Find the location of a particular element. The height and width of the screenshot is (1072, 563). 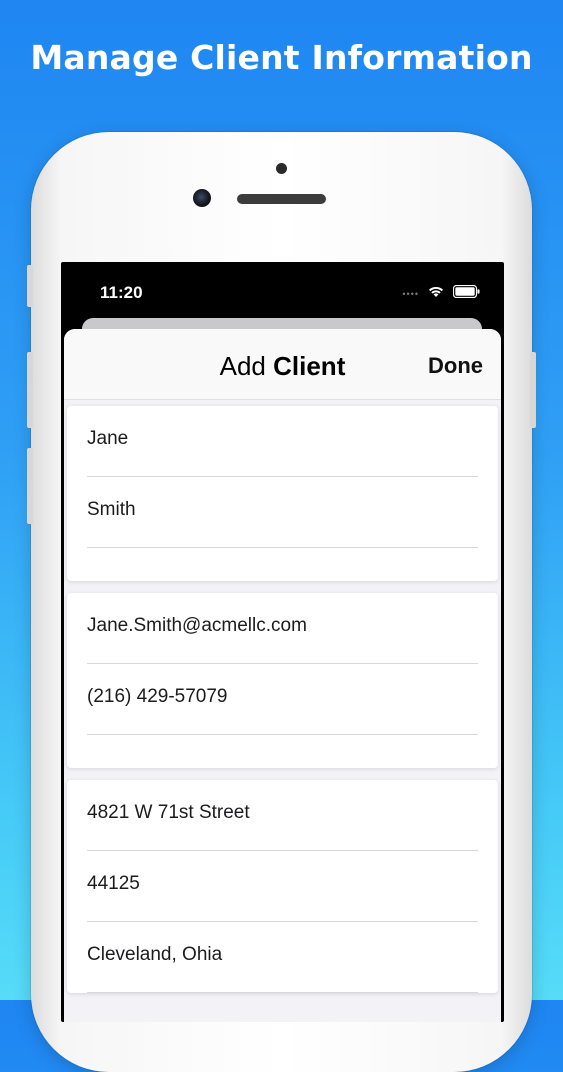

name-section: Jane Smith is located at coordinates (282, 493).